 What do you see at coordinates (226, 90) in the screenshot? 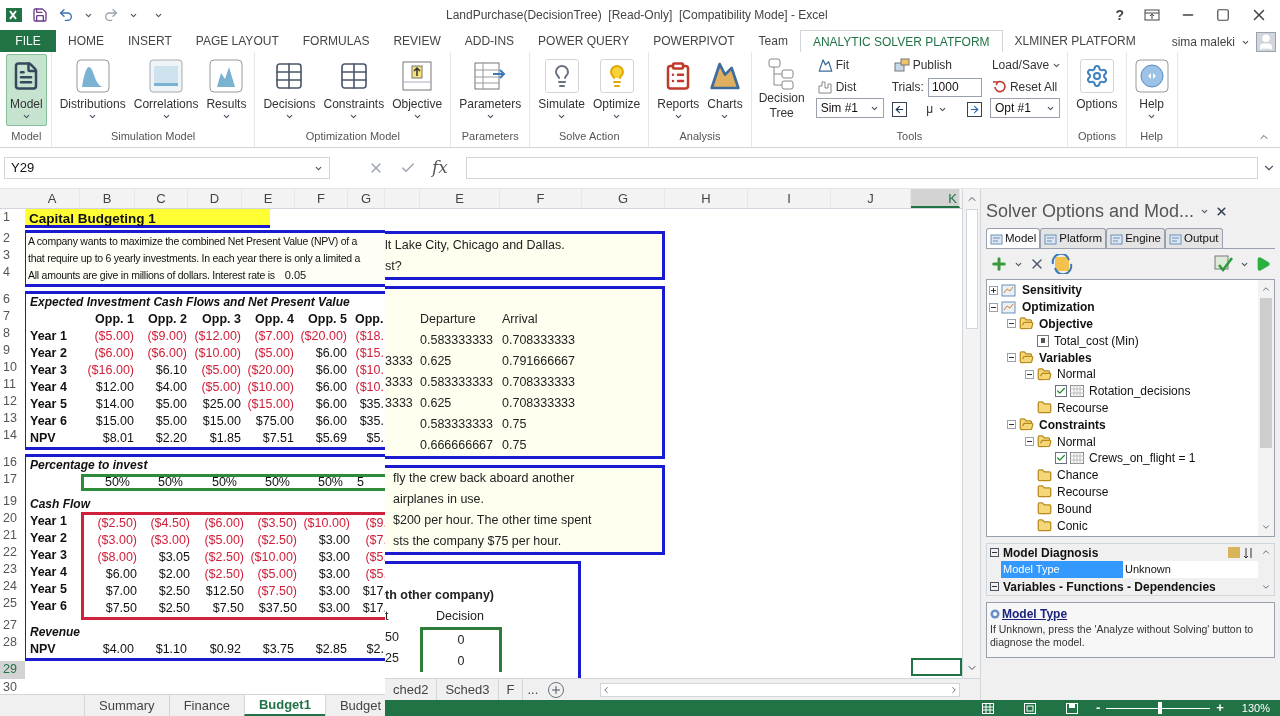
I see `ribbon-button: Results` at bounding box center [226, 90].